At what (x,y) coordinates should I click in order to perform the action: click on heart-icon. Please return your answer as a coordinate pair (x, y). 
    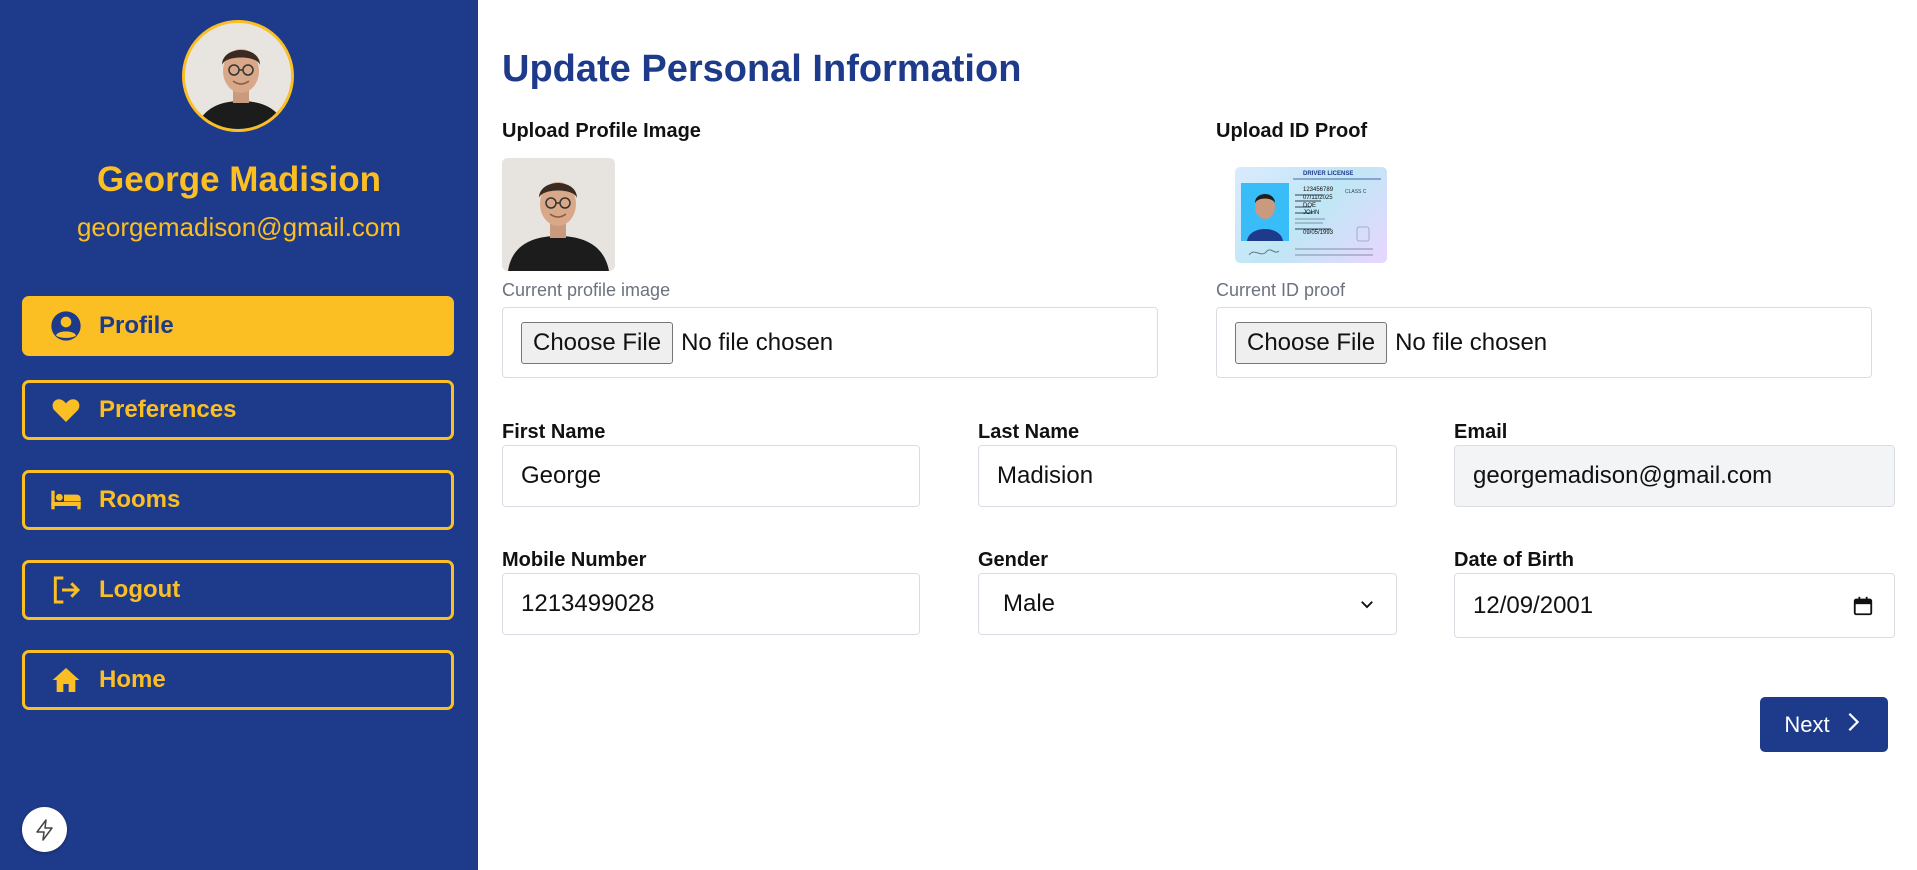
    Looking at the image, I should click on (66, 410).